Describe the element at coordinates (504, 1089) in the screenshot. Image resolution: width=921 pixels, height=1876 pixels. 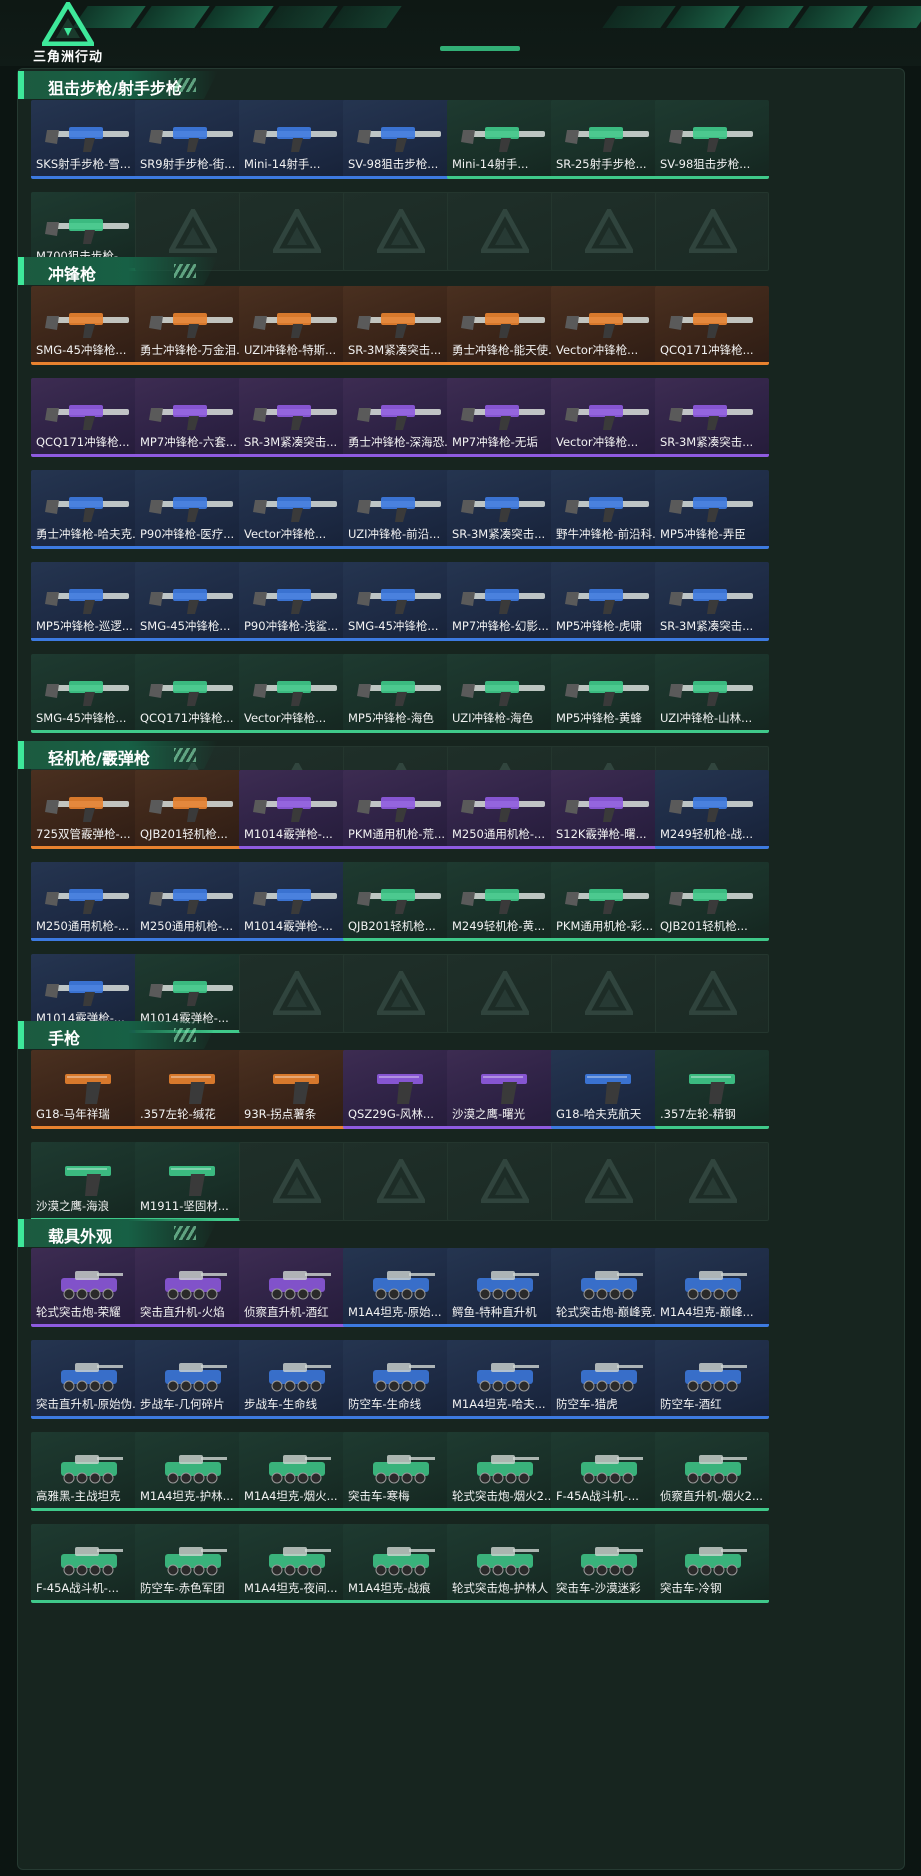
I see `skin-card: 沙漠之鹰-曙光` at that location.